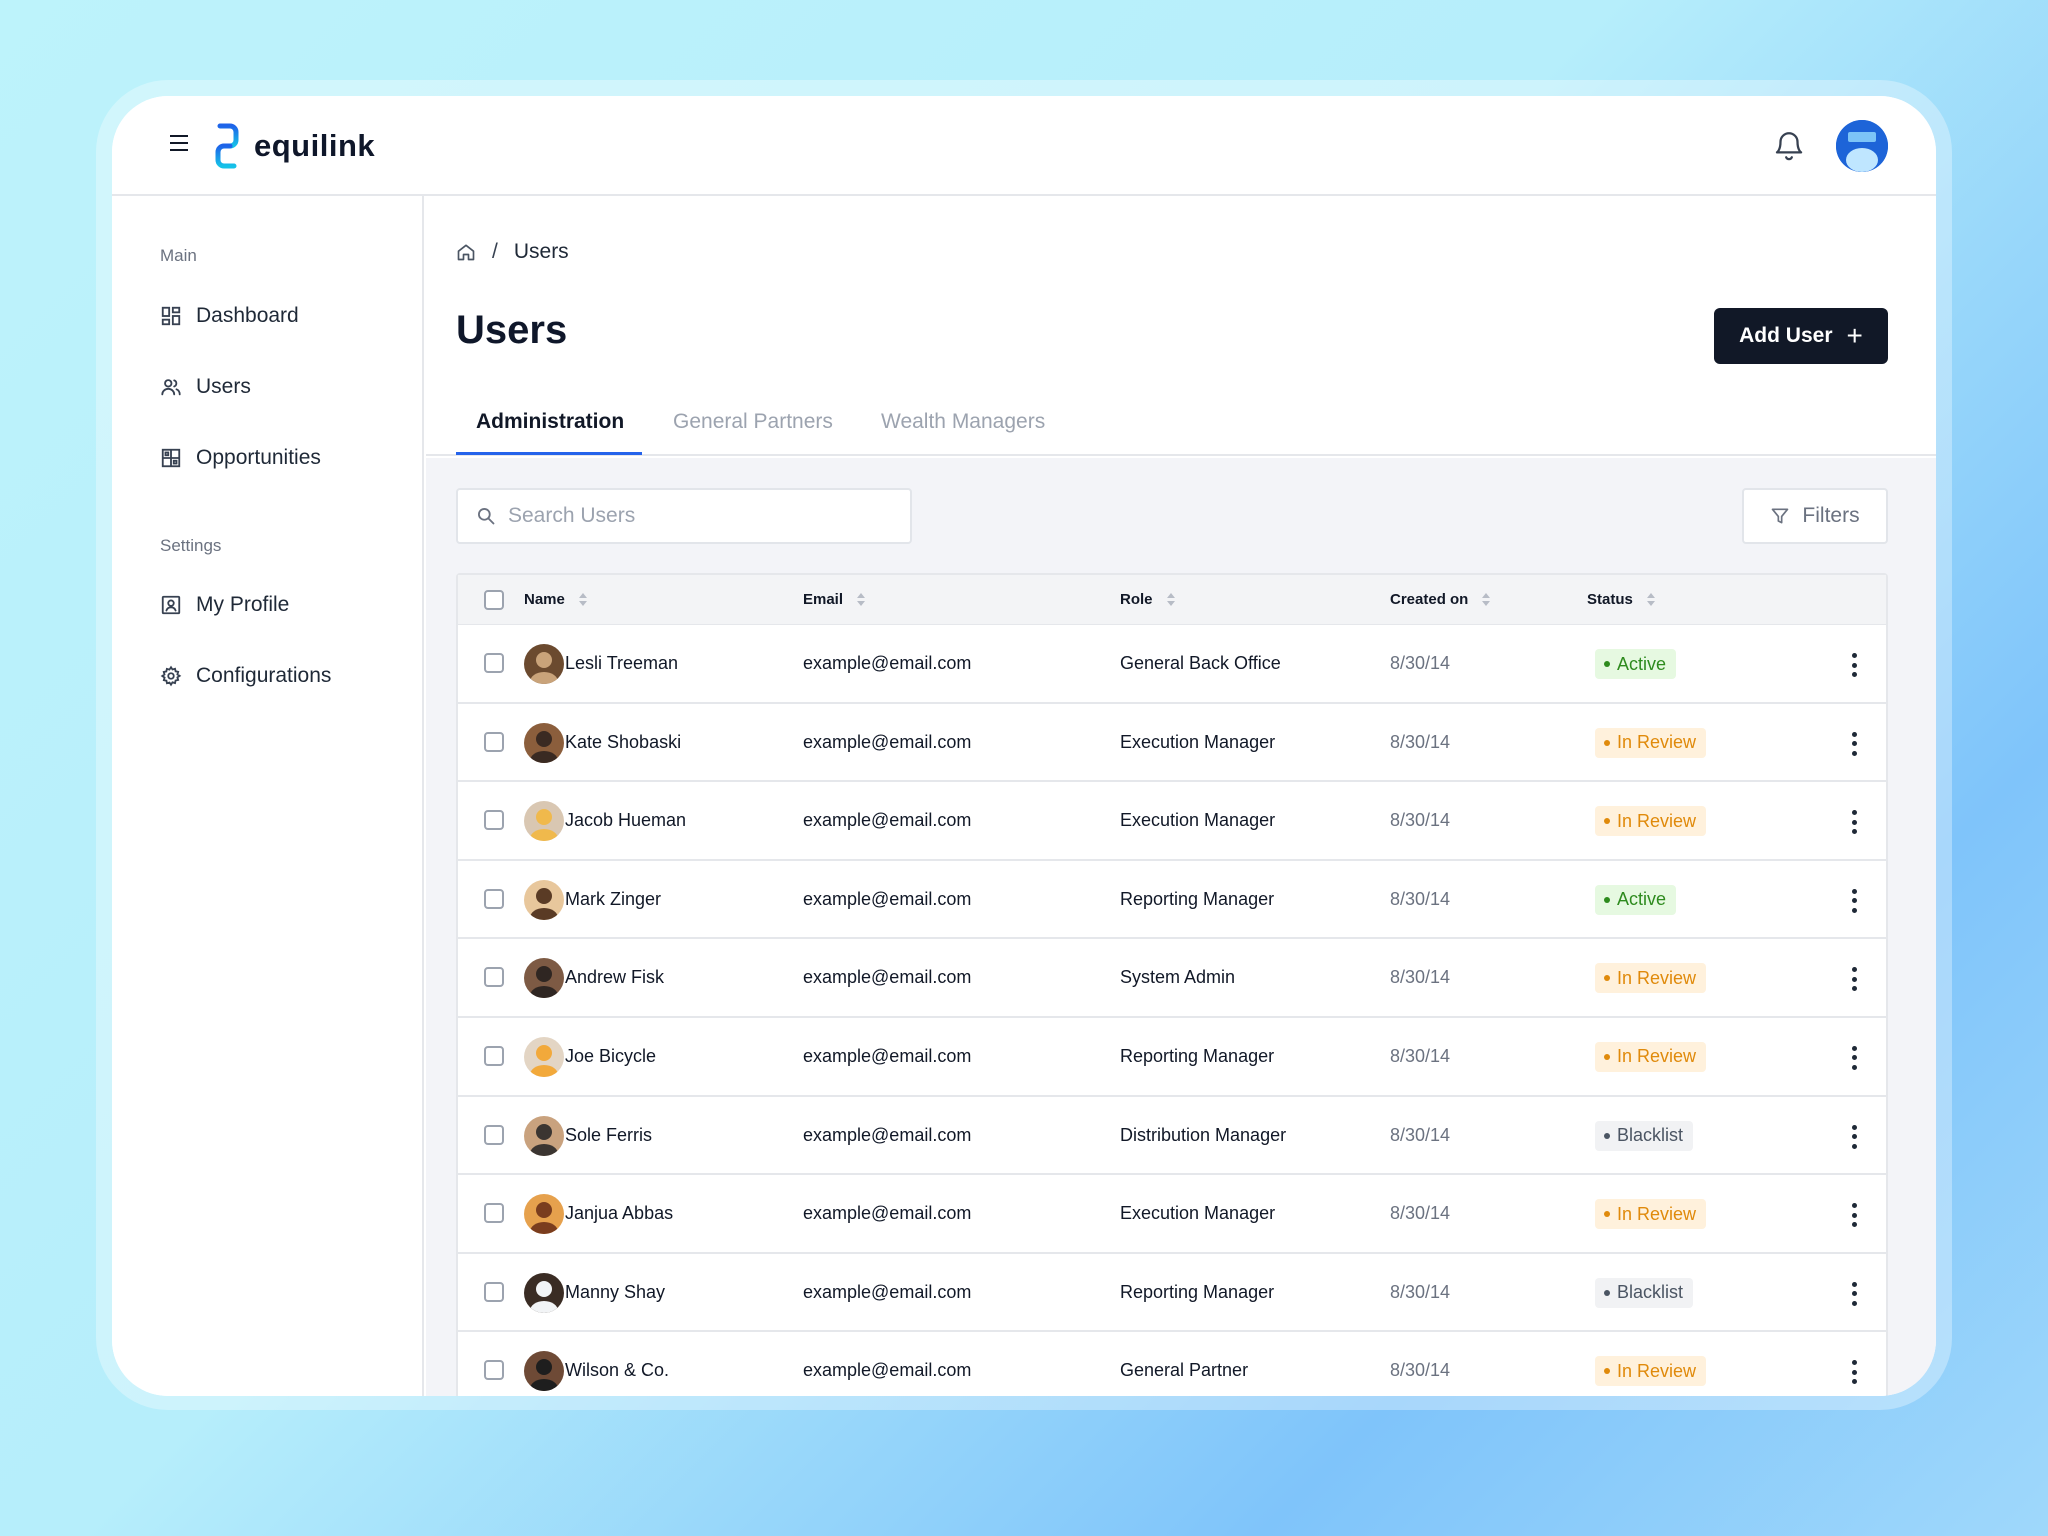  What do you see at coordinates (494, 600) in the screenshot?
I see `select-all-checkbox` at bounding box center [494, 600].